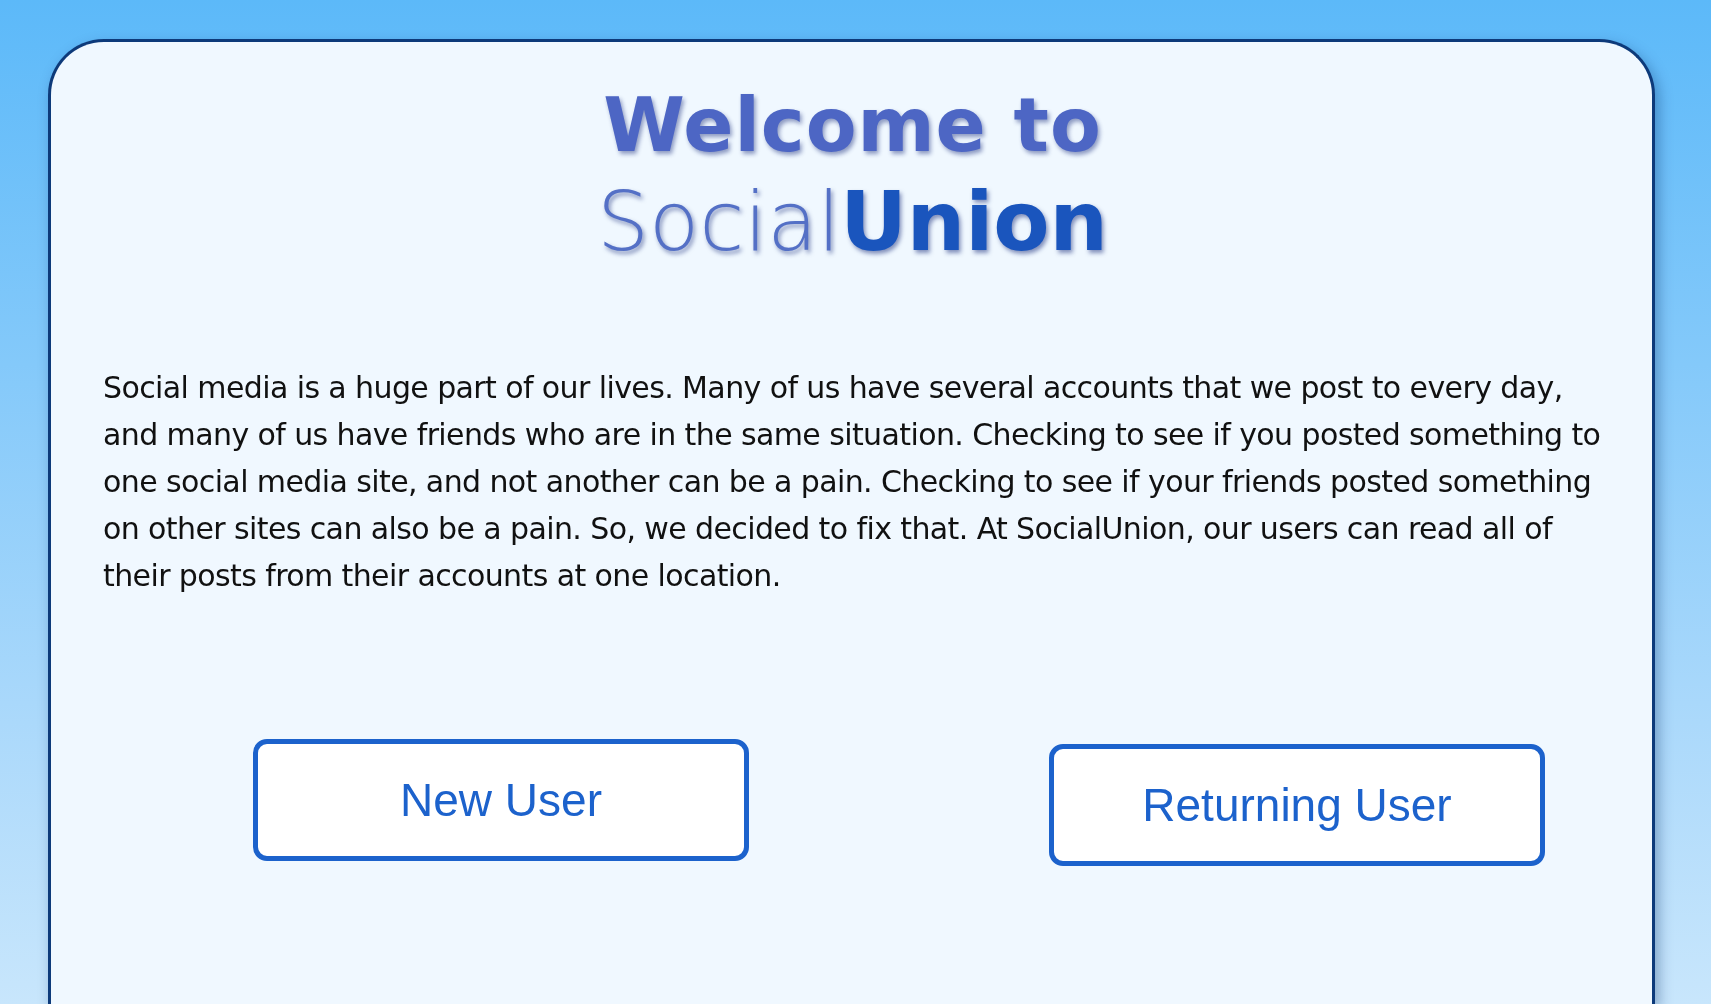 The height and width of the screenshot is (1004, 1711). I want to click on user-button: Returning User, so click(1297, 805).